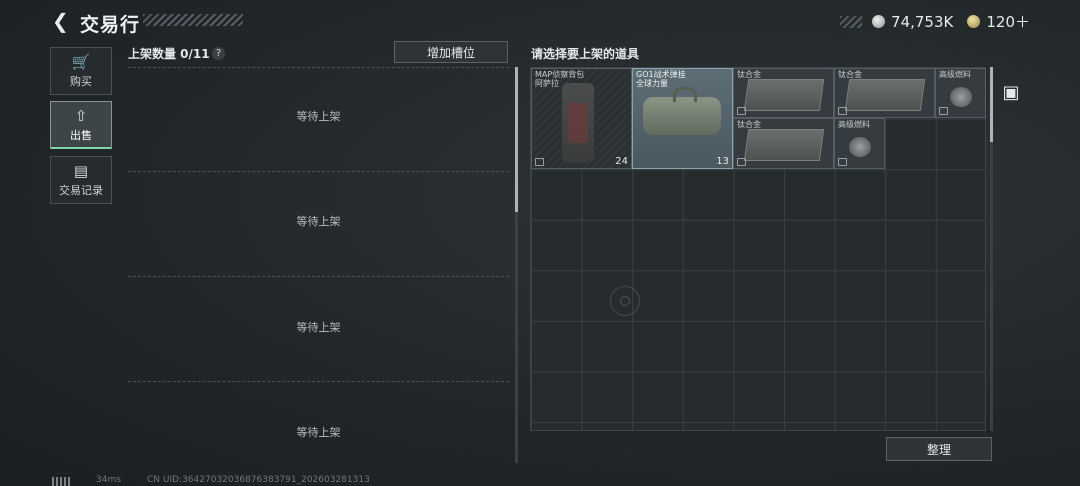 Image resolution: width=1080 pixels, height=486 pixels. I want to click on cart-upload-icon: ⇧, so click(81, 115).